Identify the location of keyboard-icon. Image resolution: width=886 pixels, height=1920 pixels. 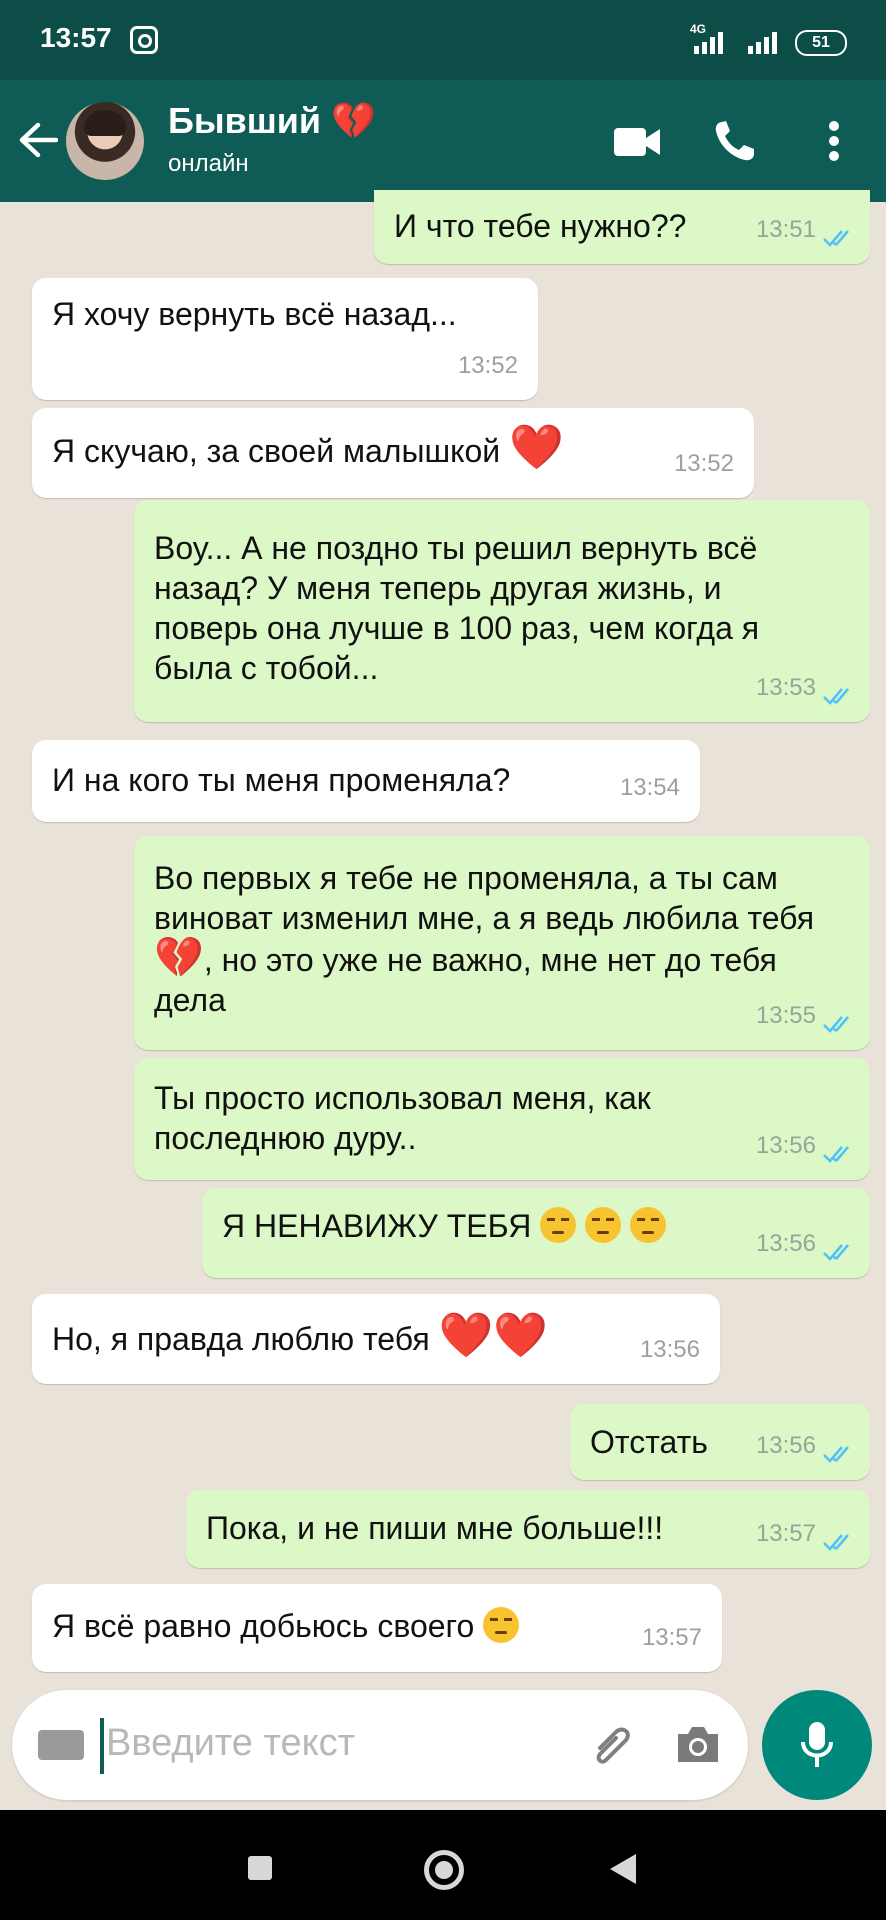
(61, 1745).